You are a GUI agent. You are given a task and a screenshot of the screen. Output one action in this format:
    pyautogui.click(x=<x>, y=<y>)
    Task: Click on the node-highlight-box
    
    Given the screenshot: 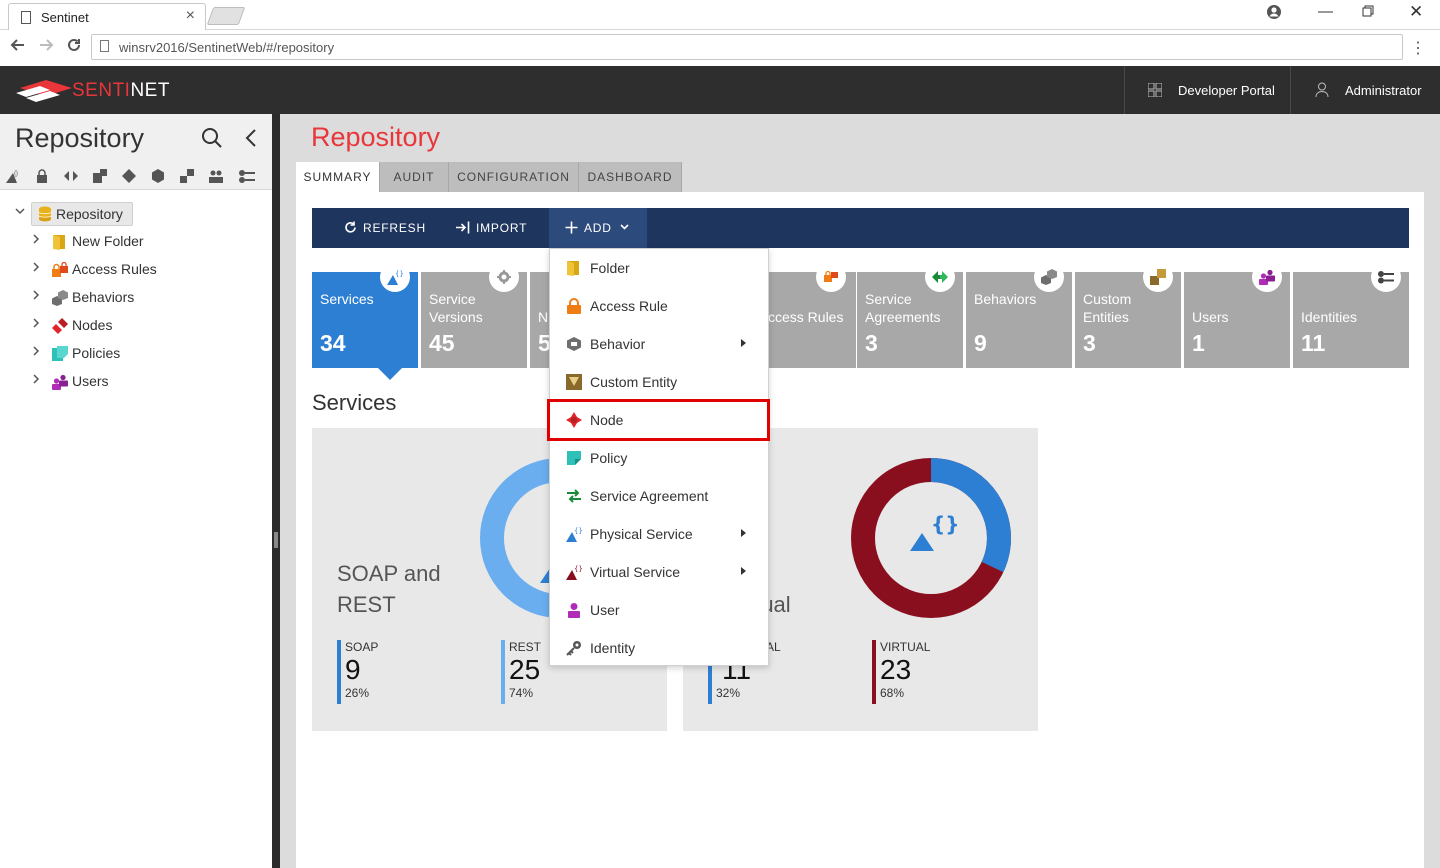 What is the action you would take?
    pyautogui.click(x=658, y=420)
    